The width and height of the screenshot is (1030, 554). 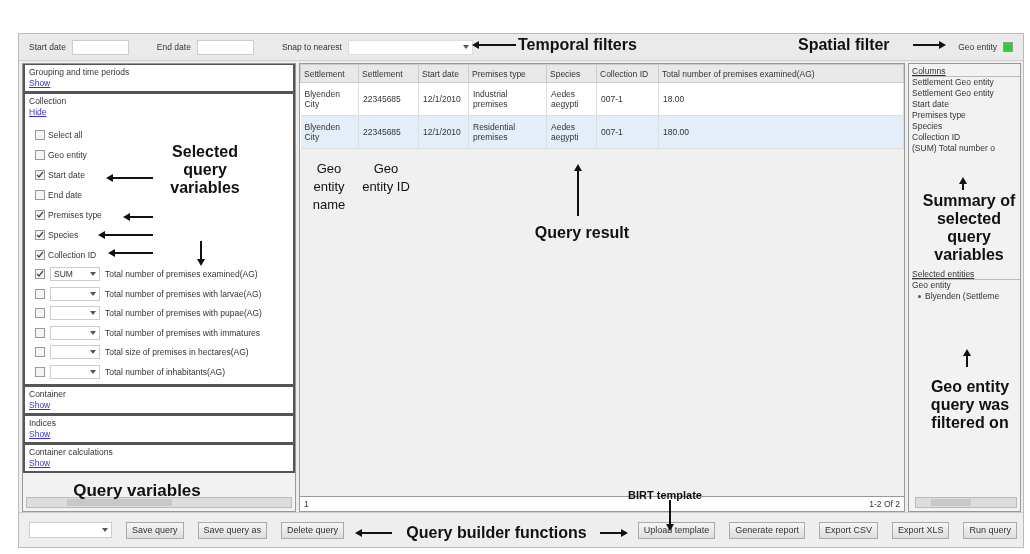 What do you see at coordinates (232, 530) in the screenshot?
I see `query-button: Save query as` at bounding box center [232, 530].